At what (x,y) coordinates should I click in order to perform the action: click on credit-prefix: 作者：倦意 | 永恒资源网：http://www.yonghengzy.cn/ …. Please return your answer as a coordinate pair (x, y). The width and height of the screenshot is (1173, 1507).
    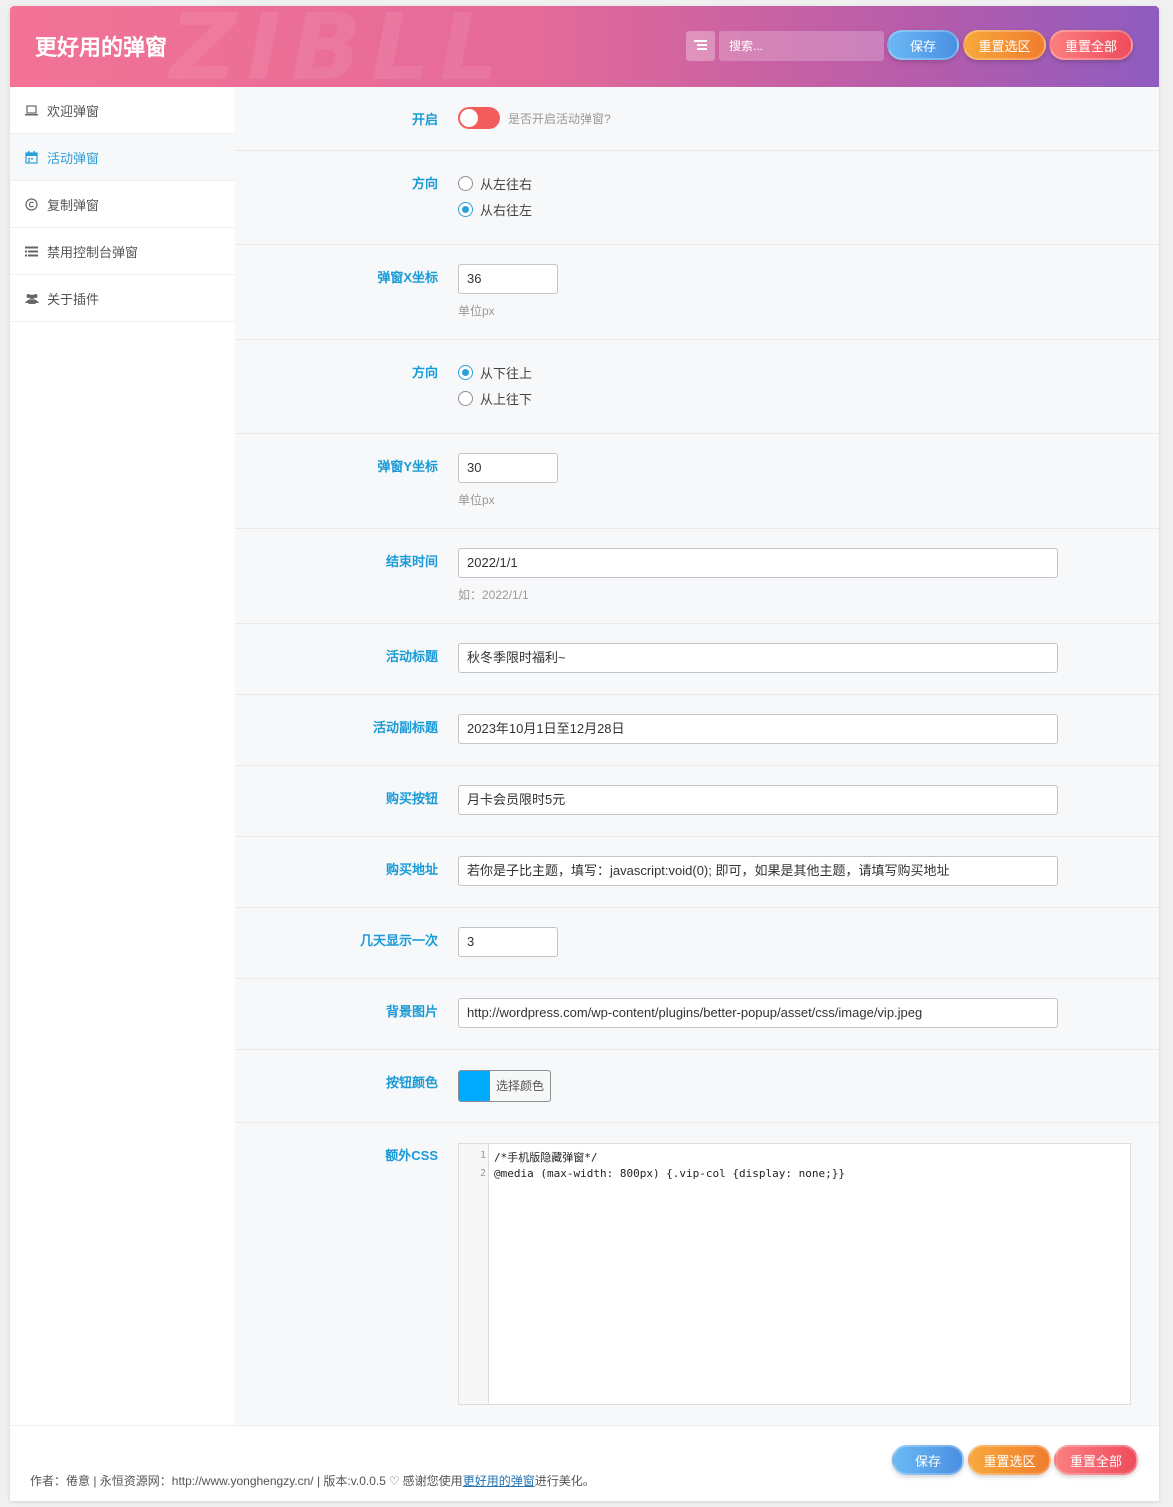
    Looking at the image, I should click on (208, 1481).